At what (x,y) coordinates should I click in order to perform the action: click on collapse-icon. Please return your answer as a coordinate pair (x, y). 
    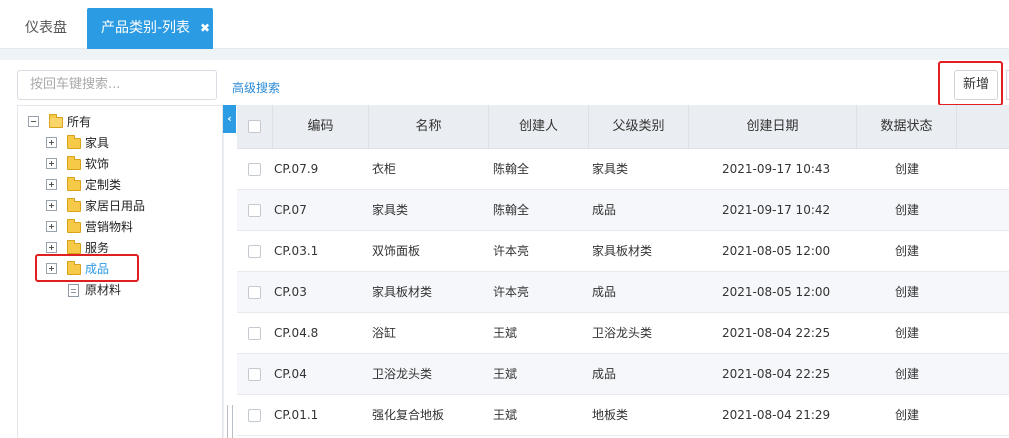
    Looking at the image, I should click on (33, 121).